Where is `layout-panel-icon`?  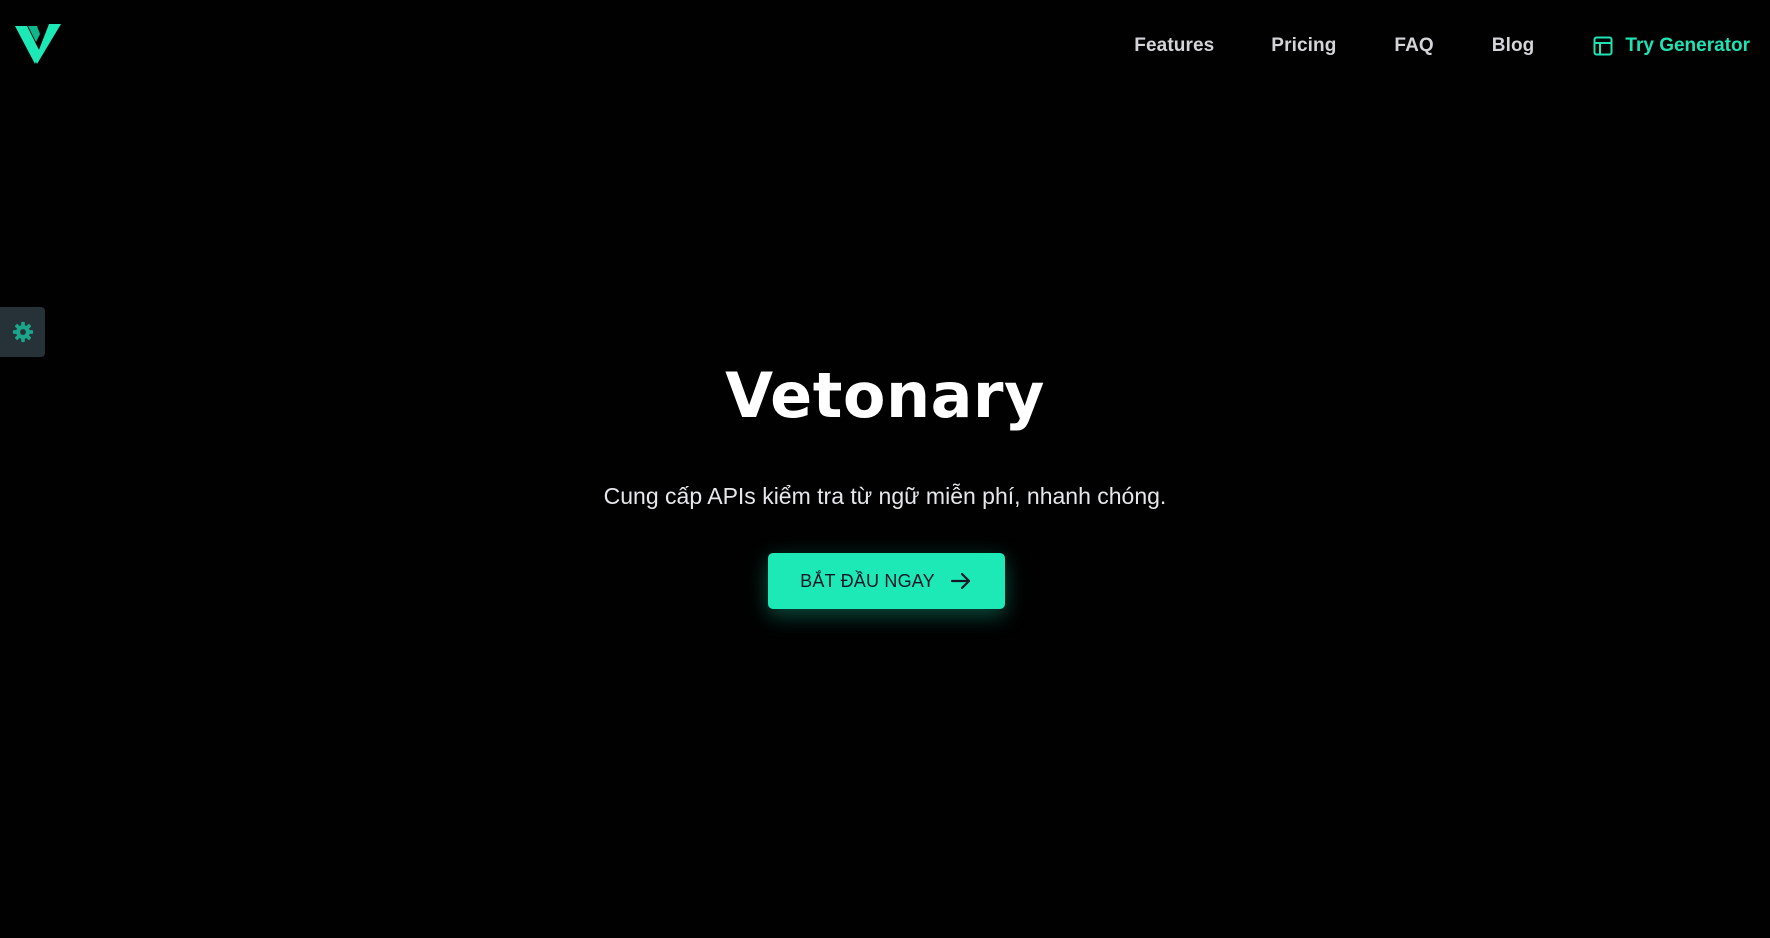 layout-panel-icon is located at coordinates (1603, 46).